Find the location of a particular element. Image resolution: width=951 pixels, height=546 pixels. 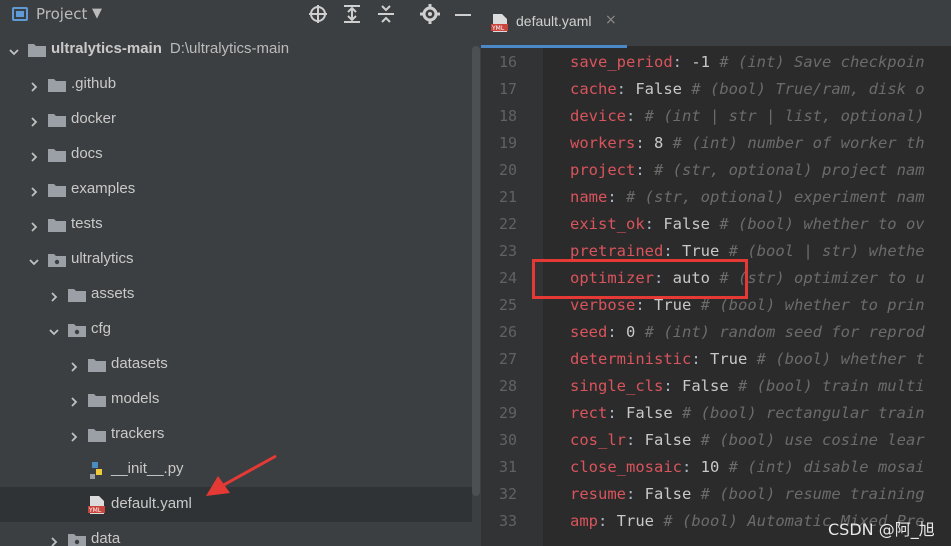

tree-item-label: datasets is located at coordinates (139, 363).